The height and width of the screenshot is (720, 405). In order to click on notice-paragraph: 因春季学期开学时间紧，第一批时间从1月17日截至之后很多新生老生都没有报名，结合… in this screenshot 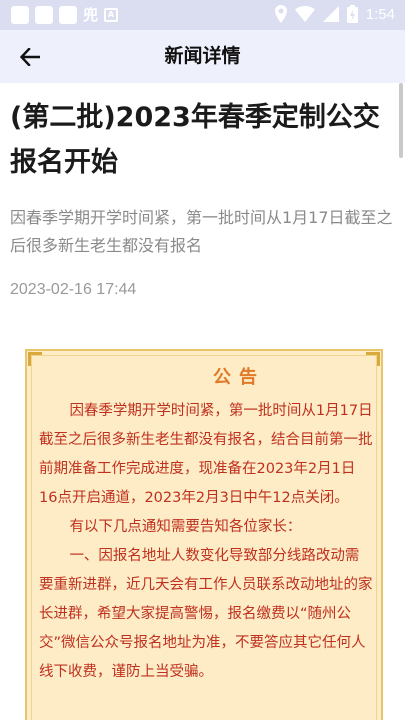, I will do `click(206, 454)`.